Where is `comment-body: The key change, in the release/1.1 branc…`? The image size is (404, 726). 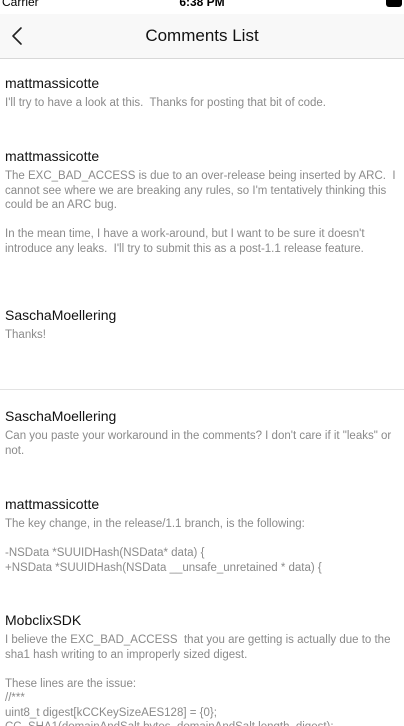
comment-body: The key change, in the release/1.1 branc… is located at coordinates (163, 546).